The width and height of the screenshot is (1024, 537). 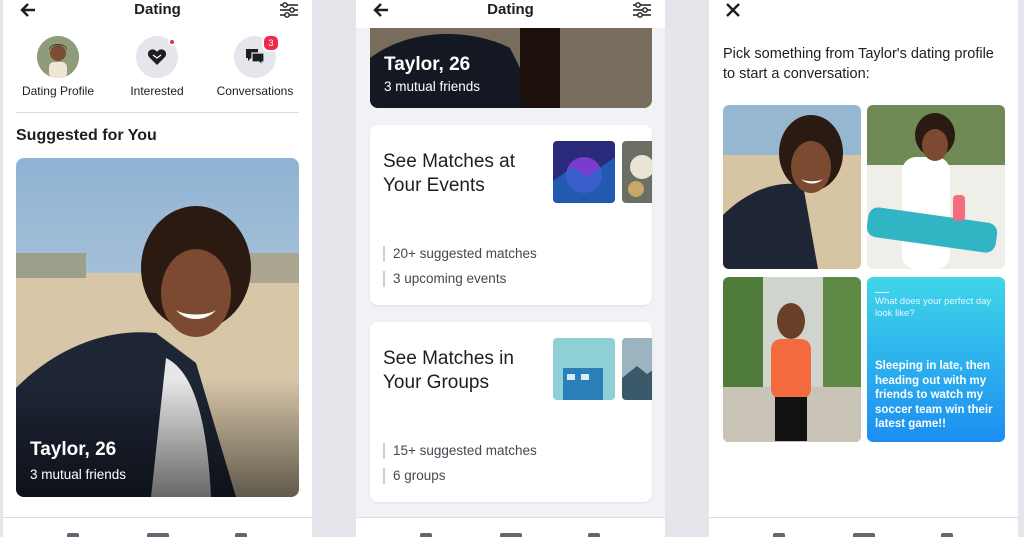 I want to click on shortcut-label: Dating Profile, so click(x=58, y=91).